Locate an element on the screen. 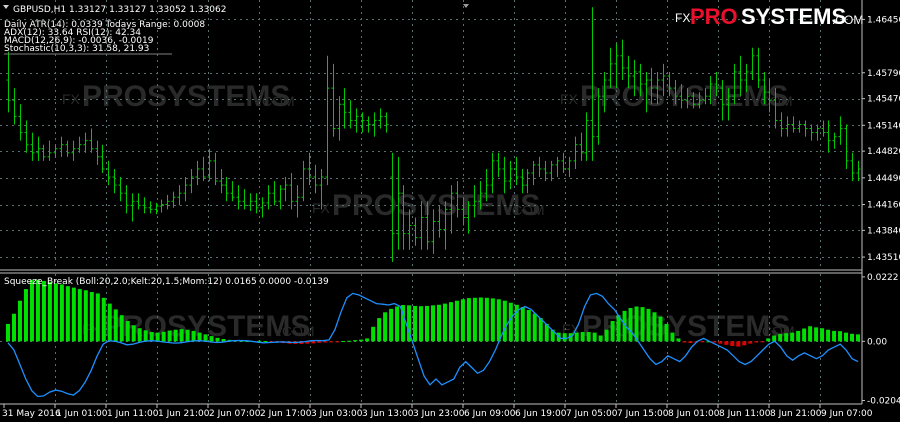 This screenshot has height=422, width=900. time-tick-label: 3 Jun 23:00 is located at coordinates (439, 414).